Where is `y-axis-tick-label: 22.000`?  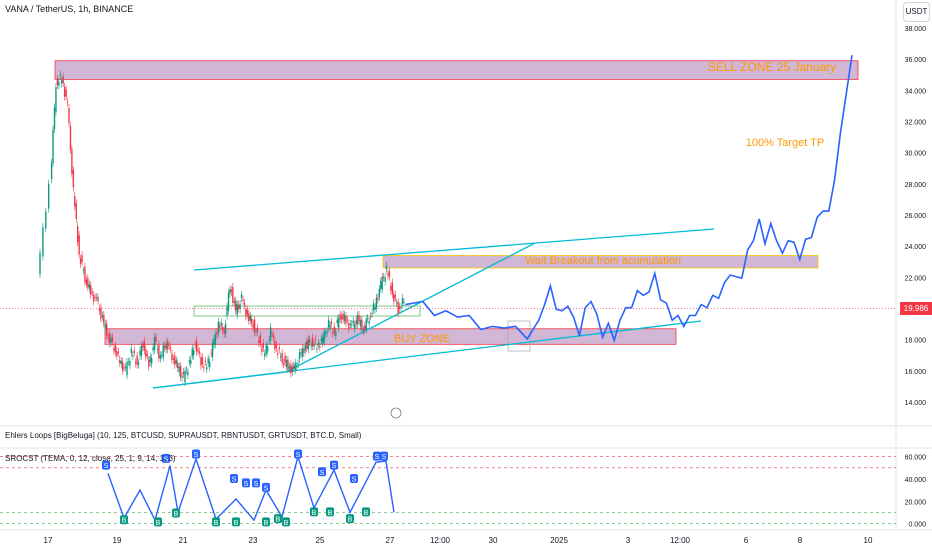 y-axis-tick-label: 22.000 is located at coordinates (916, 278).